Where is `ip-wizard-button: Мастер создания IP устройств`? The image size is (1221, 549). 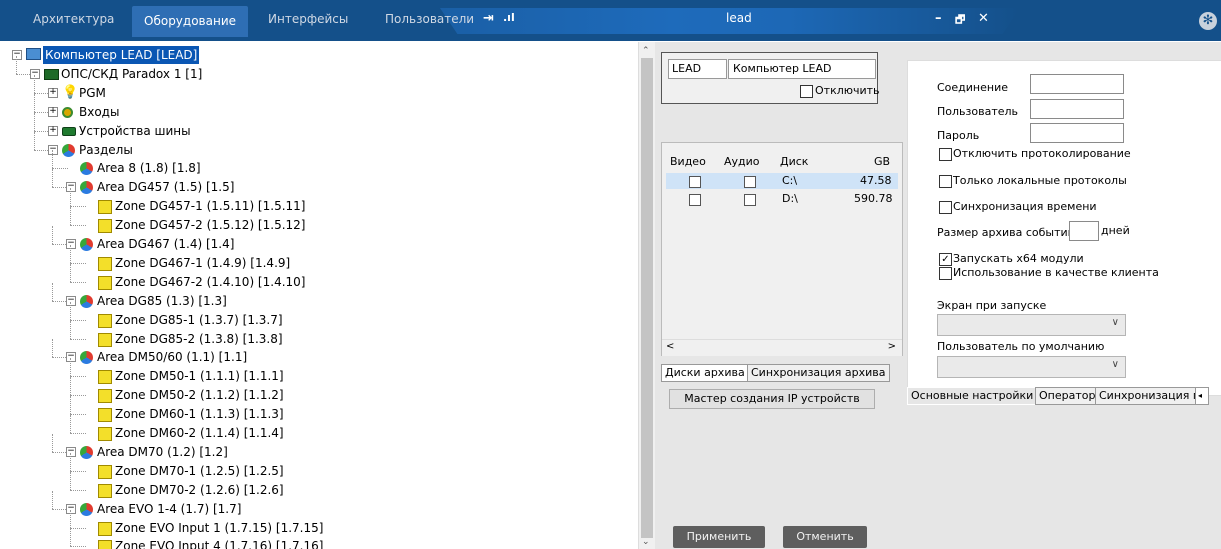
ip-wizard-button: Мастер создания IP устройств is located at coordinates (772, 399).